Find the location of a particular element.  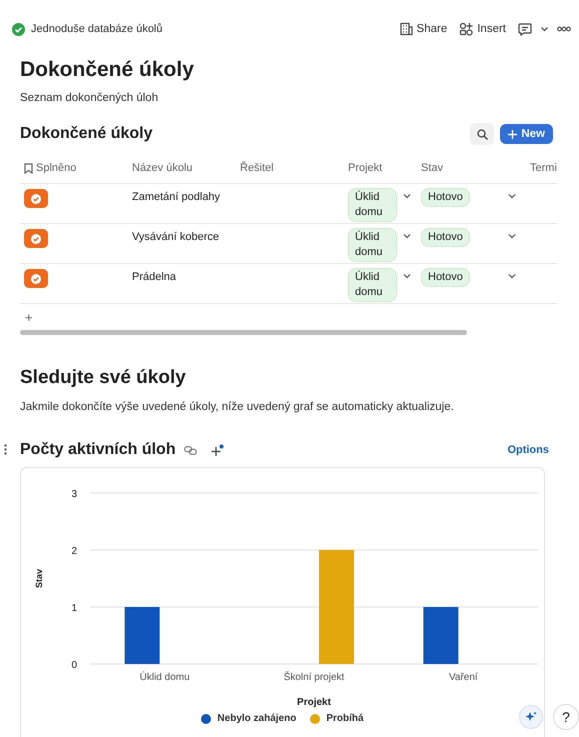

add-row-button: + is located at coordinates (288, 315).